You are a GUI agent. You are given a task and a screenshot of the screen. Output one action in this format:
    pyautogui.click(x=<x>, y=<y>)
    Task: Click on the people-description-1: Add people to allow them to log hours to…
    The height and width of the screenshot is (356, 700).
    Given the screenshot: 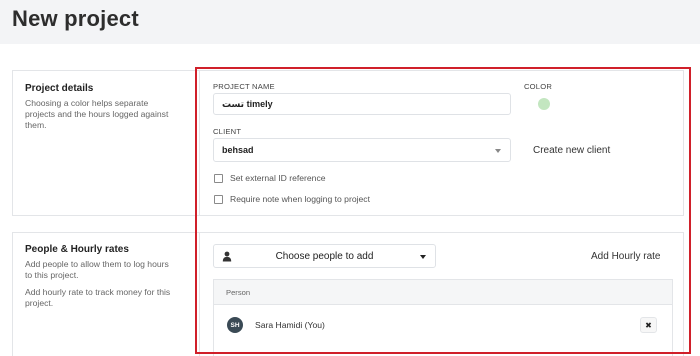 What is the action you would take?
    pyautogui.click(x=97, y=269)
    